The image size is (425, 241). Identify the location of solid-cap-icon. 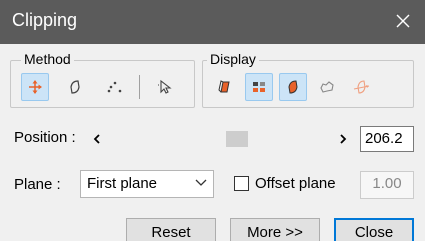
(224, 86).